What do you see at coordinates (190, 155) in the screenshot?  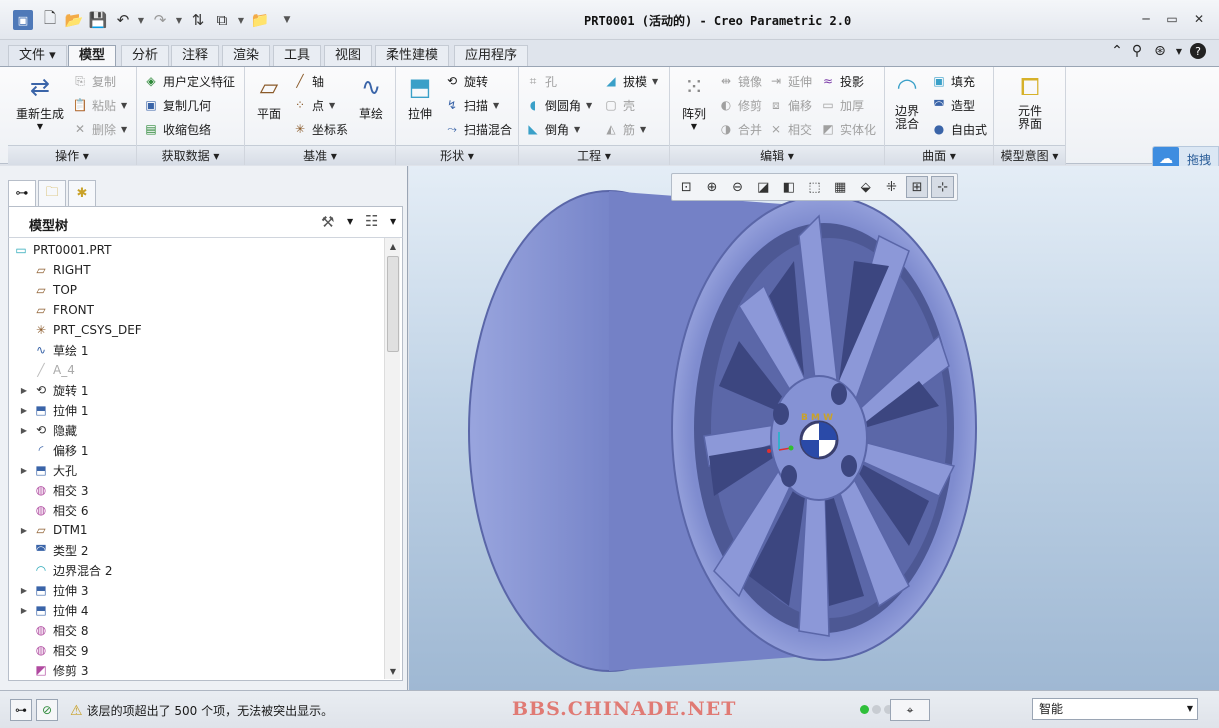 I see `group-get-data-label: 获取数据 ▾` at bounding box center [190, 155].